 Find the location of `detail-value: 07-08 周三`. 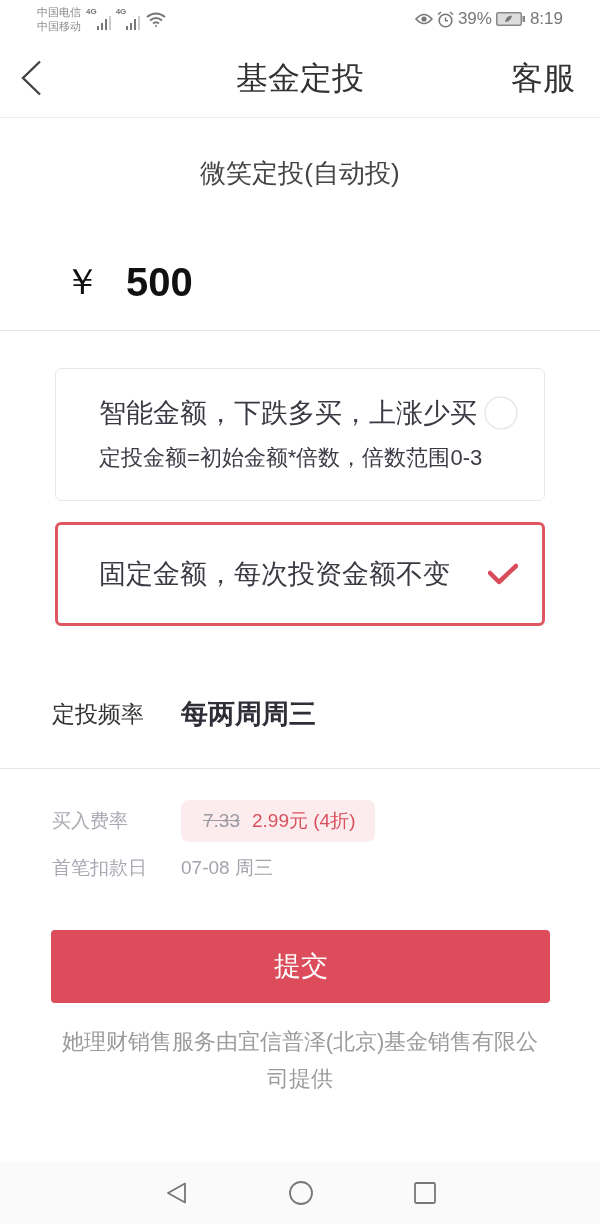

detail-value: 07-08 周三 is located at coordinates (227, 868).